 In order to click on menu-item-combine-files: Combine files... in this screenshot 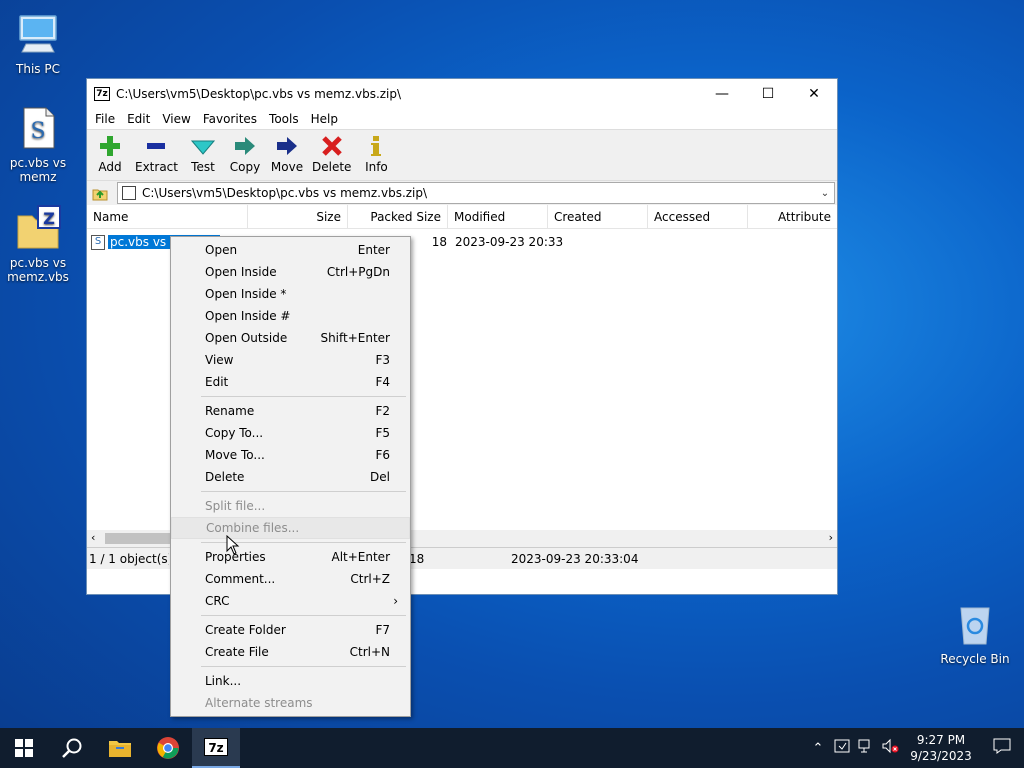, I will do `click(290, 528)`.